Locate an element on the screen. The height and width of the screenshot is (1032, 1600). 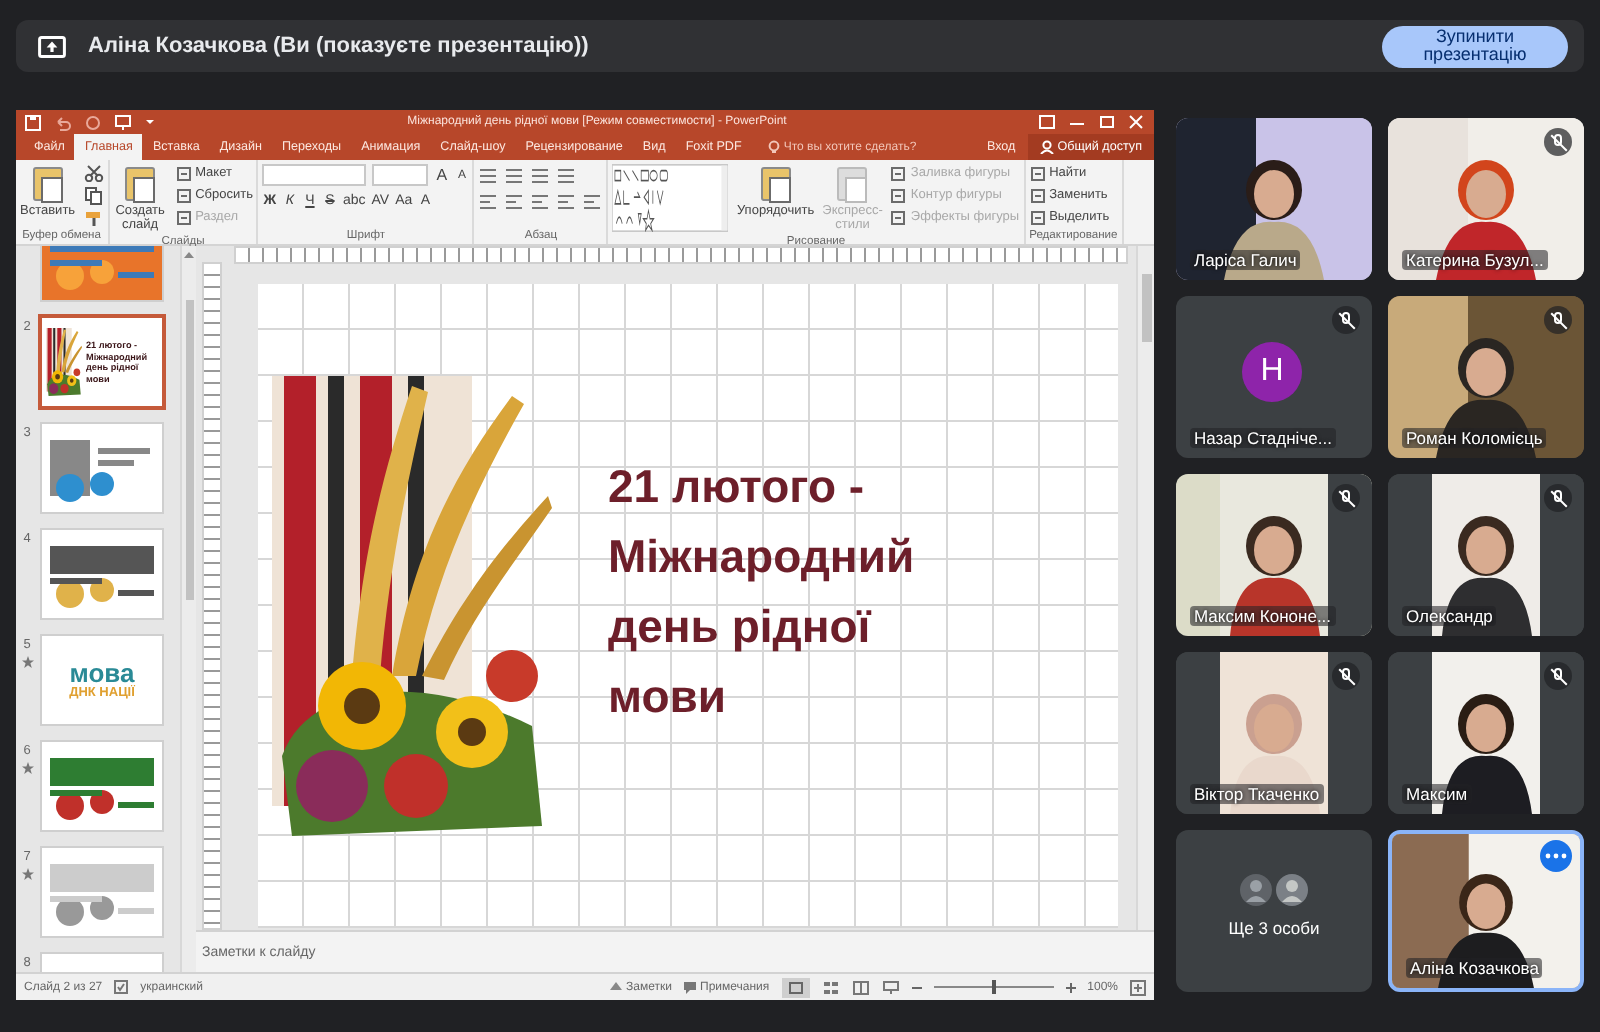
participant-tile: Роман Коломієць is located at coordinates (1486, 377).